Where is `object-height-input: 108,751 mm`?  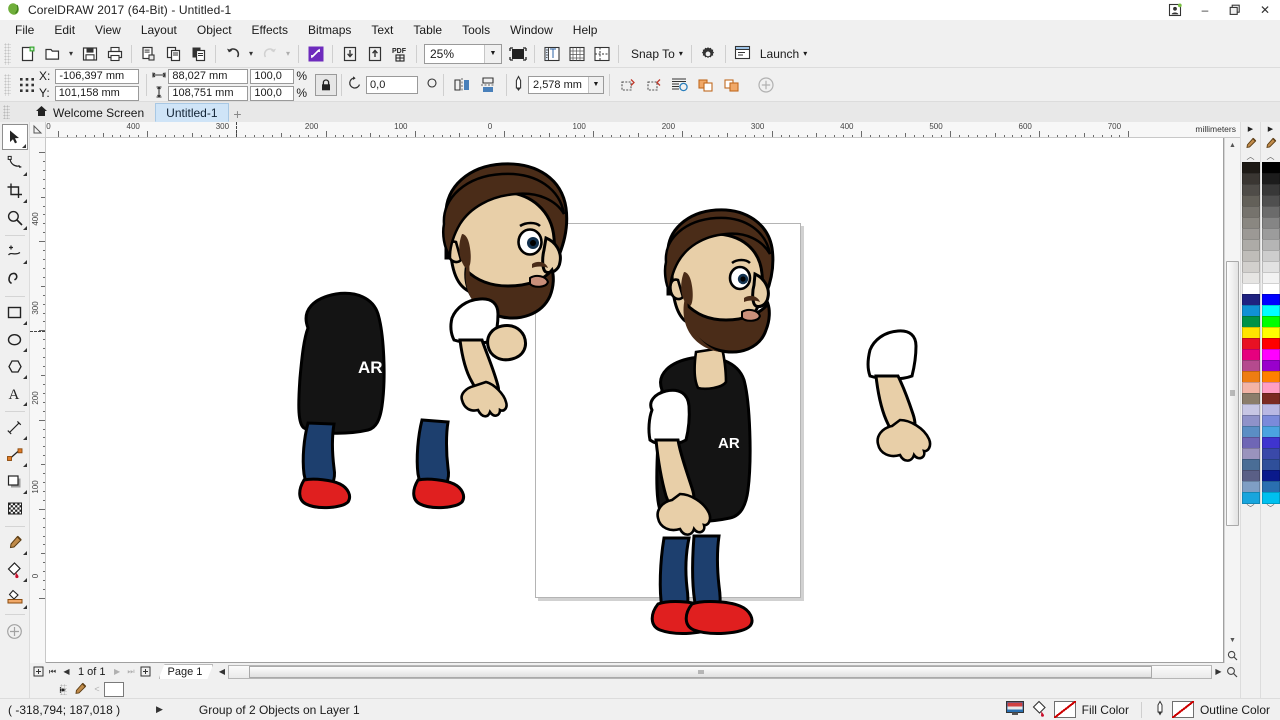 object-height-input: 108,751 mm is located at coordinates (208, 93).